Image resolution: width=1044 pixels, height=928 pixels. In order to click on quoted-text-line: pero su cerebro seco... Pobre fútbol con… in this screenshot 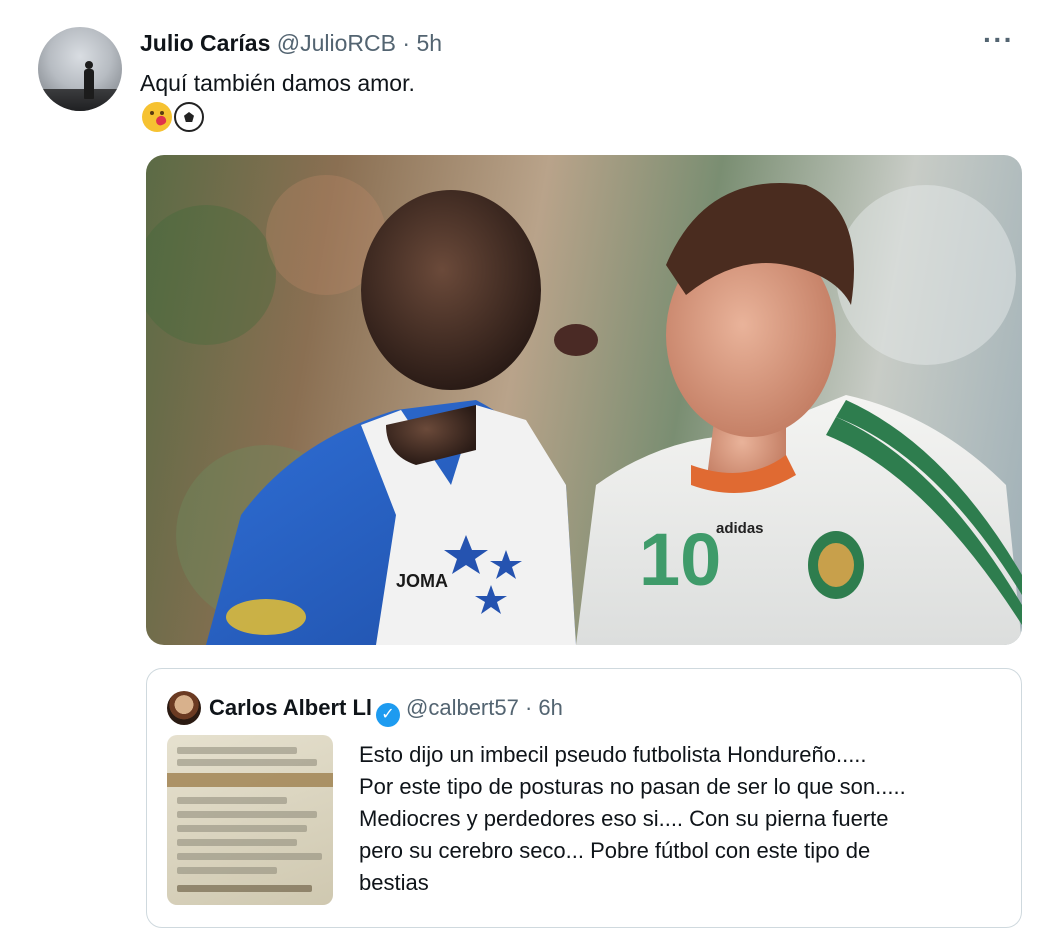, I will do `click(615, 850)`.